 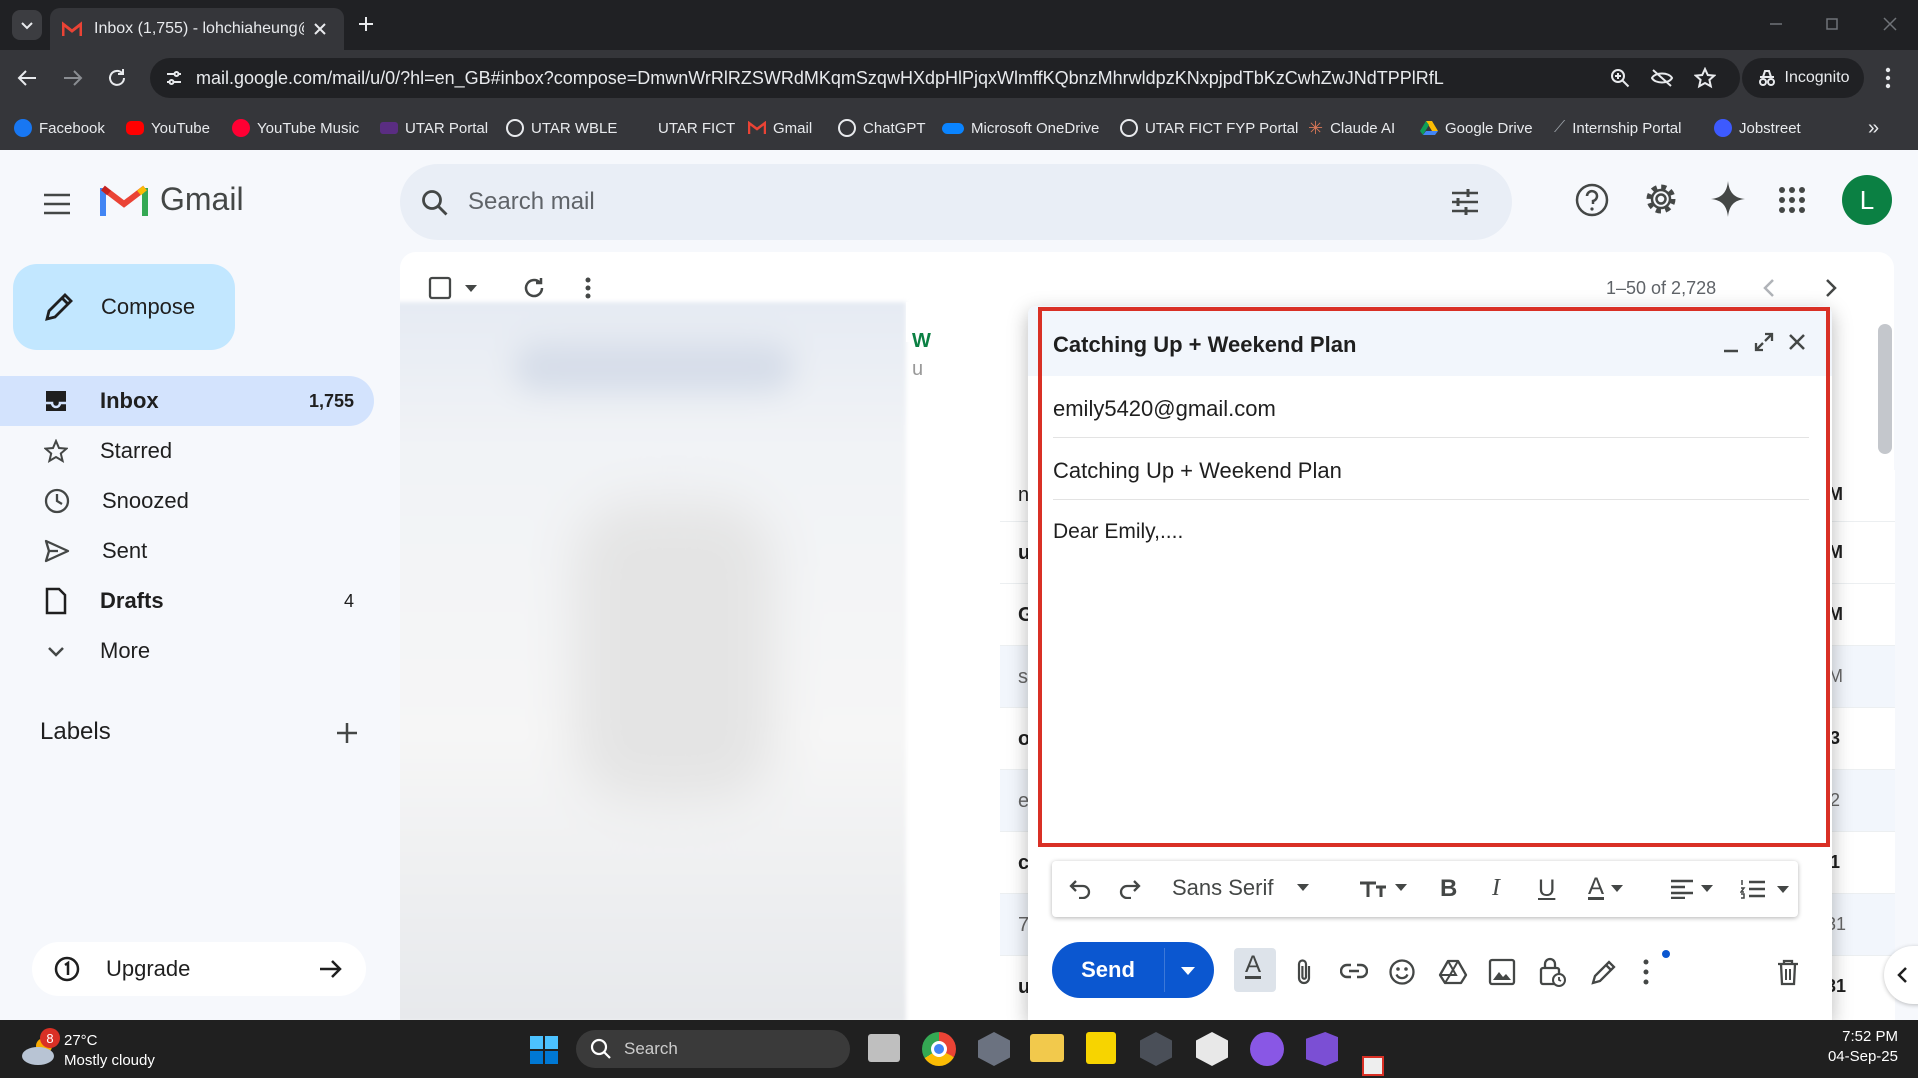 I want to click on bookmark-onedrive: Microsoft OneDrive, so click(x=1020, y=128).